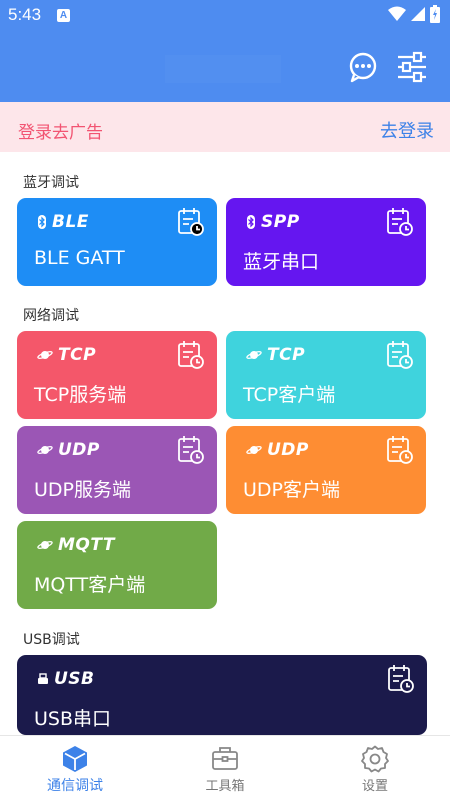 The image size is (450, 800). I want to click on section-title-network: 网络调试, so click(51, 316).